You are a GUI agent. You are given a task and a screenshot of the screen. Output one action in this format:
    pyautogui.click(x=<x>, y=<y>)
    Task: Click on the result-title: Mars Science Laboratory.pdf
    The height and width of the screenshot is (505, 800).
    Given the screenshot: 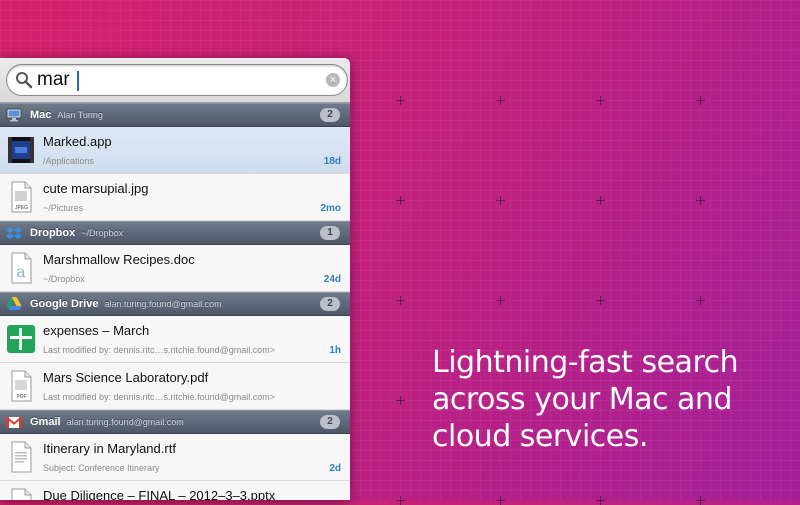 What is the action you would take?
    pyautogui.click(x=126, y=377)
    